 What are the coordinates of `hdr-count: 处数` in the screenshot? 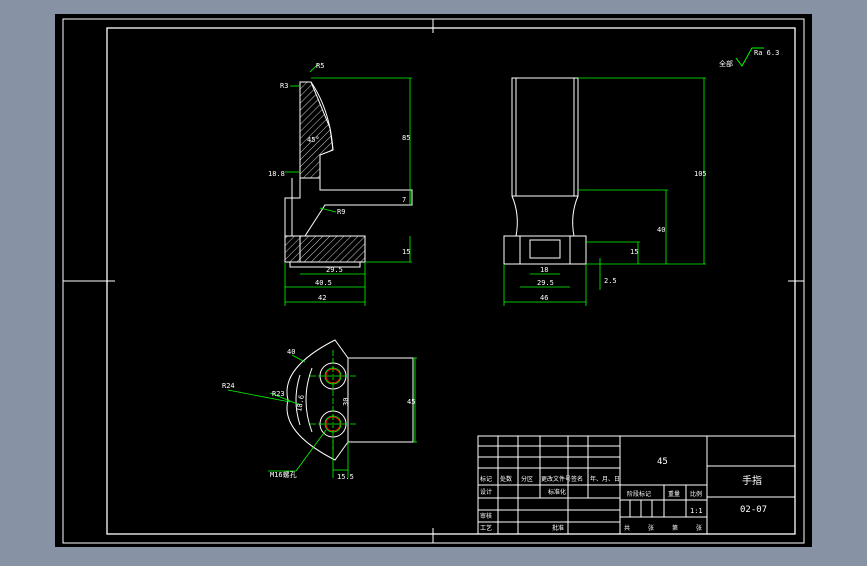 It's located at (506, 479).